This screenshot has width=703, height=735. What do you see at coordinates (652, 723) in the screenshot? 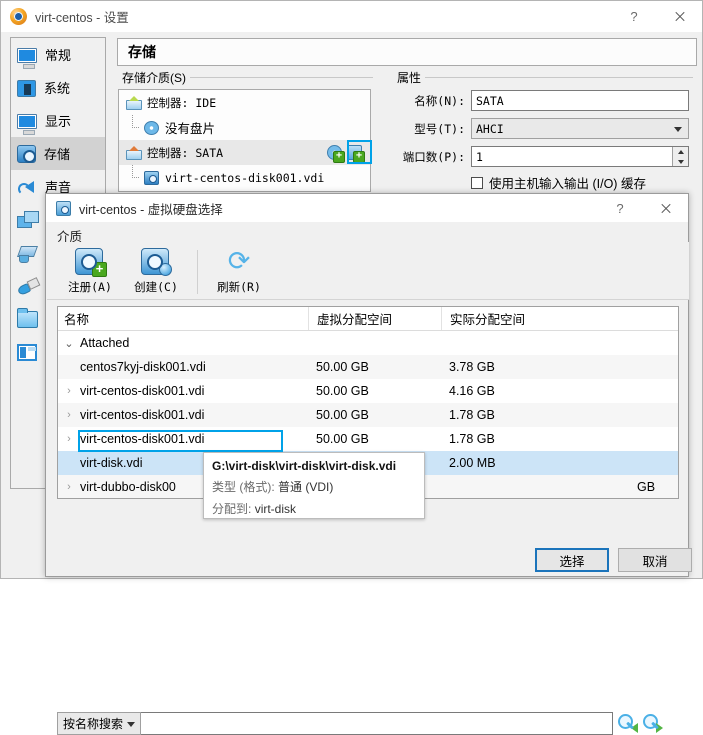
I see `search-next-icon` at bounding box center [652, 723].